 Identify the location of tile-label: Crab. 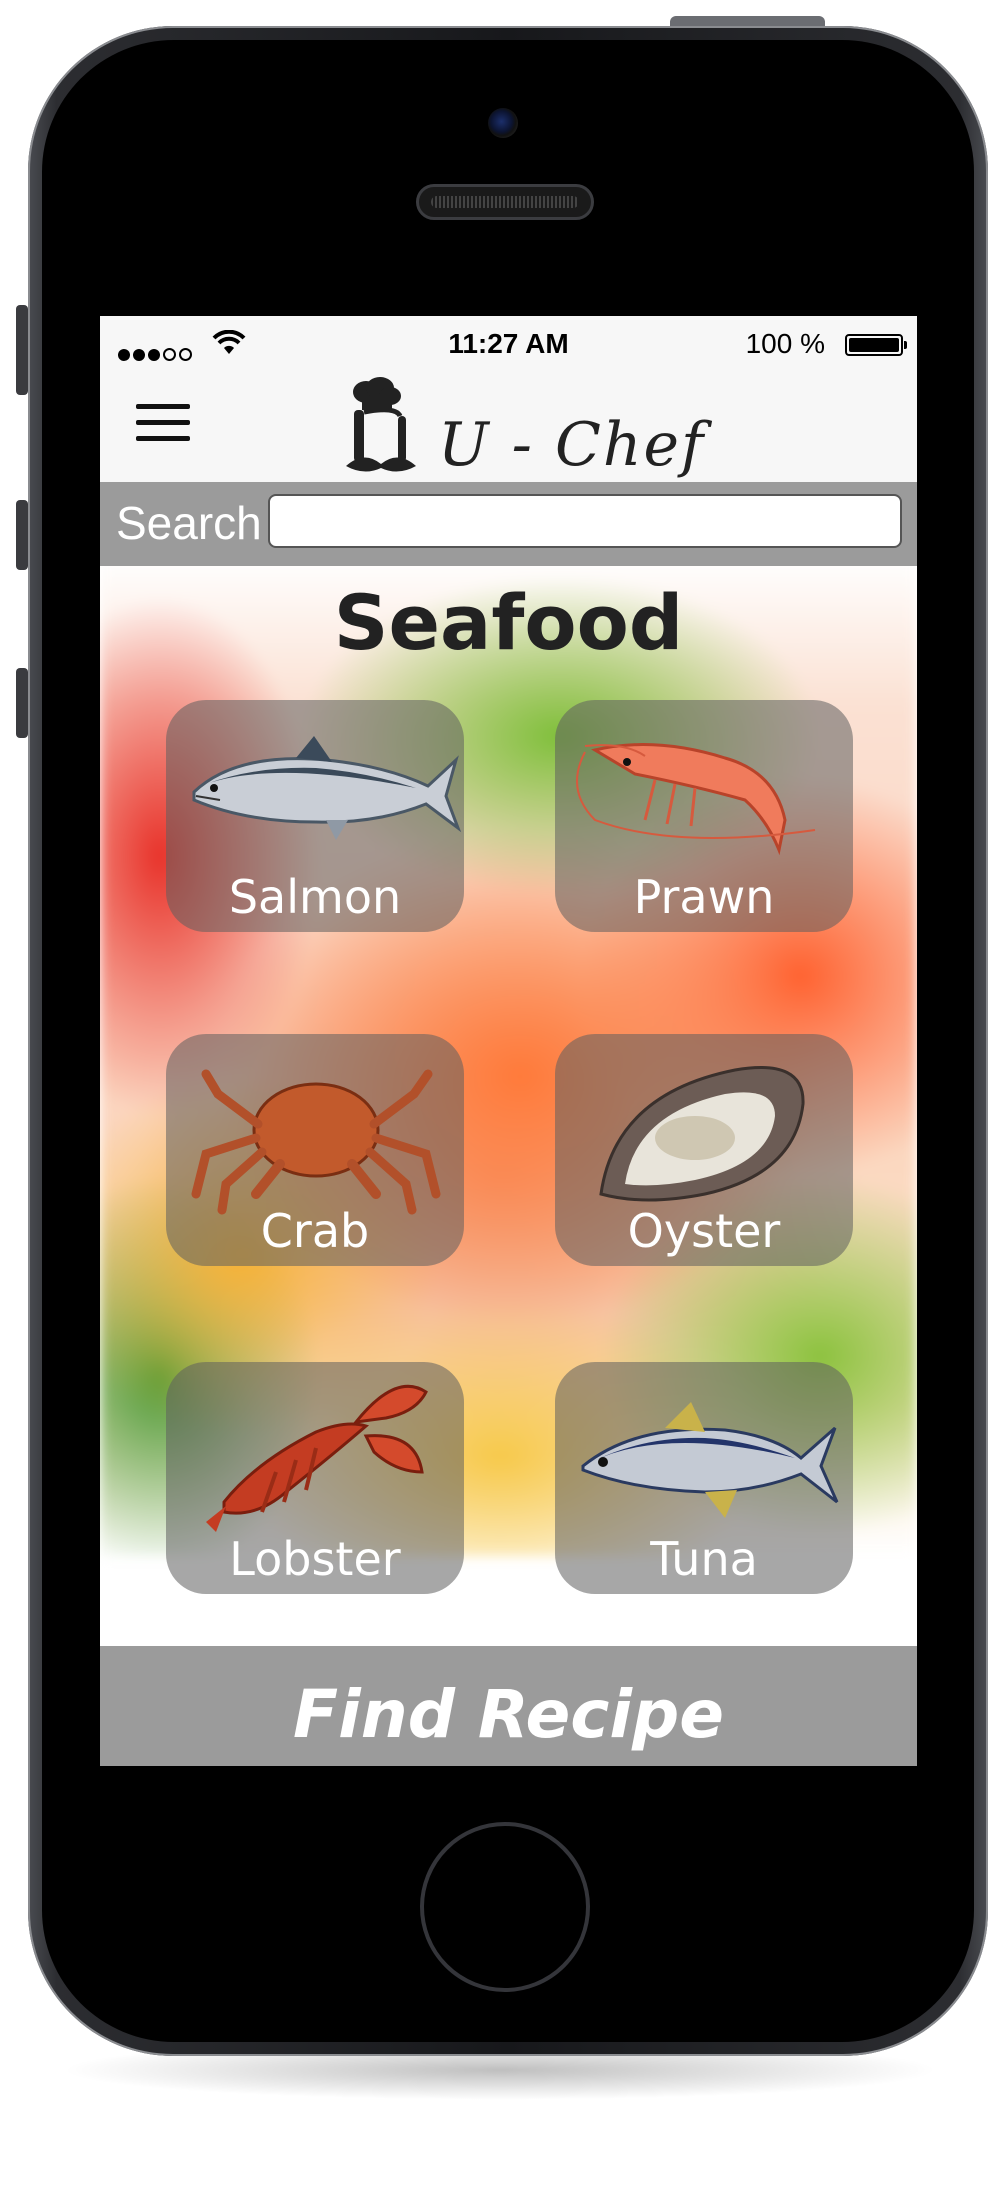
(315, 1231).